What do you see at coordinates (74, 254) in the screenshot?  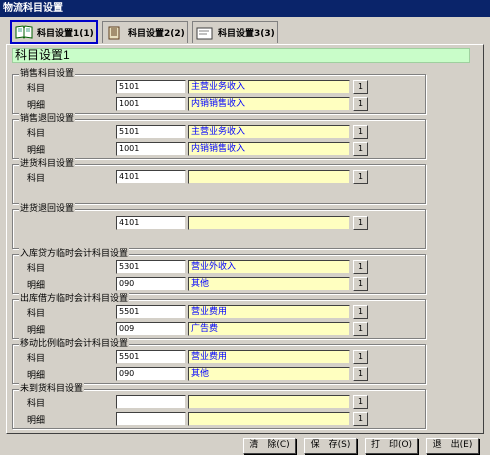 I see `group-title: 入库贷方临时会计科目设置` at bounding box center [74, 254].